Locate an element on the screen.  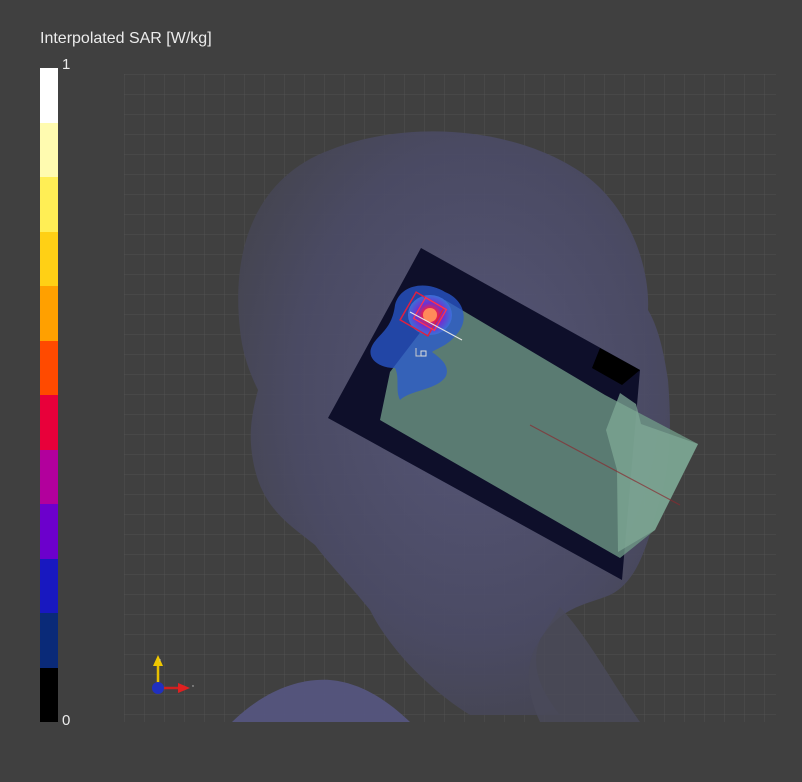
axes-triad: y x is located at coordinates (172, 676).